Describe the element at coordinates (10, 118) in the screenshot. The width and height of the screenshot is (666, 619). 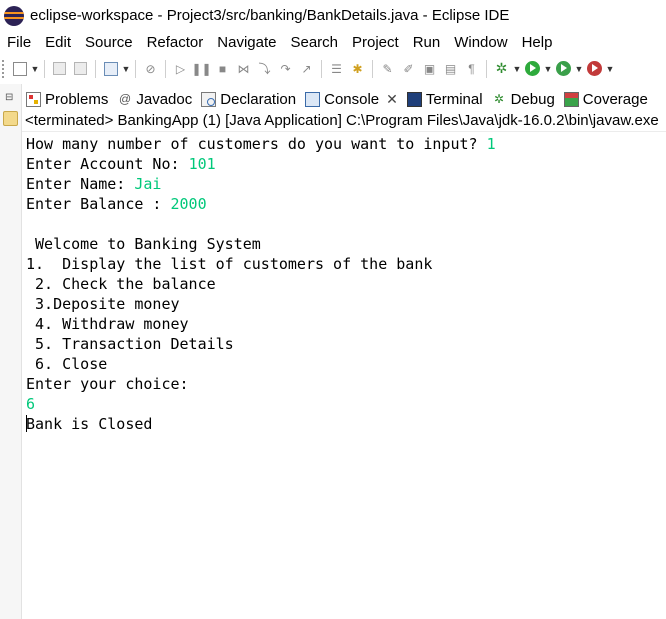
I see `package-explorer-icon` at that location.